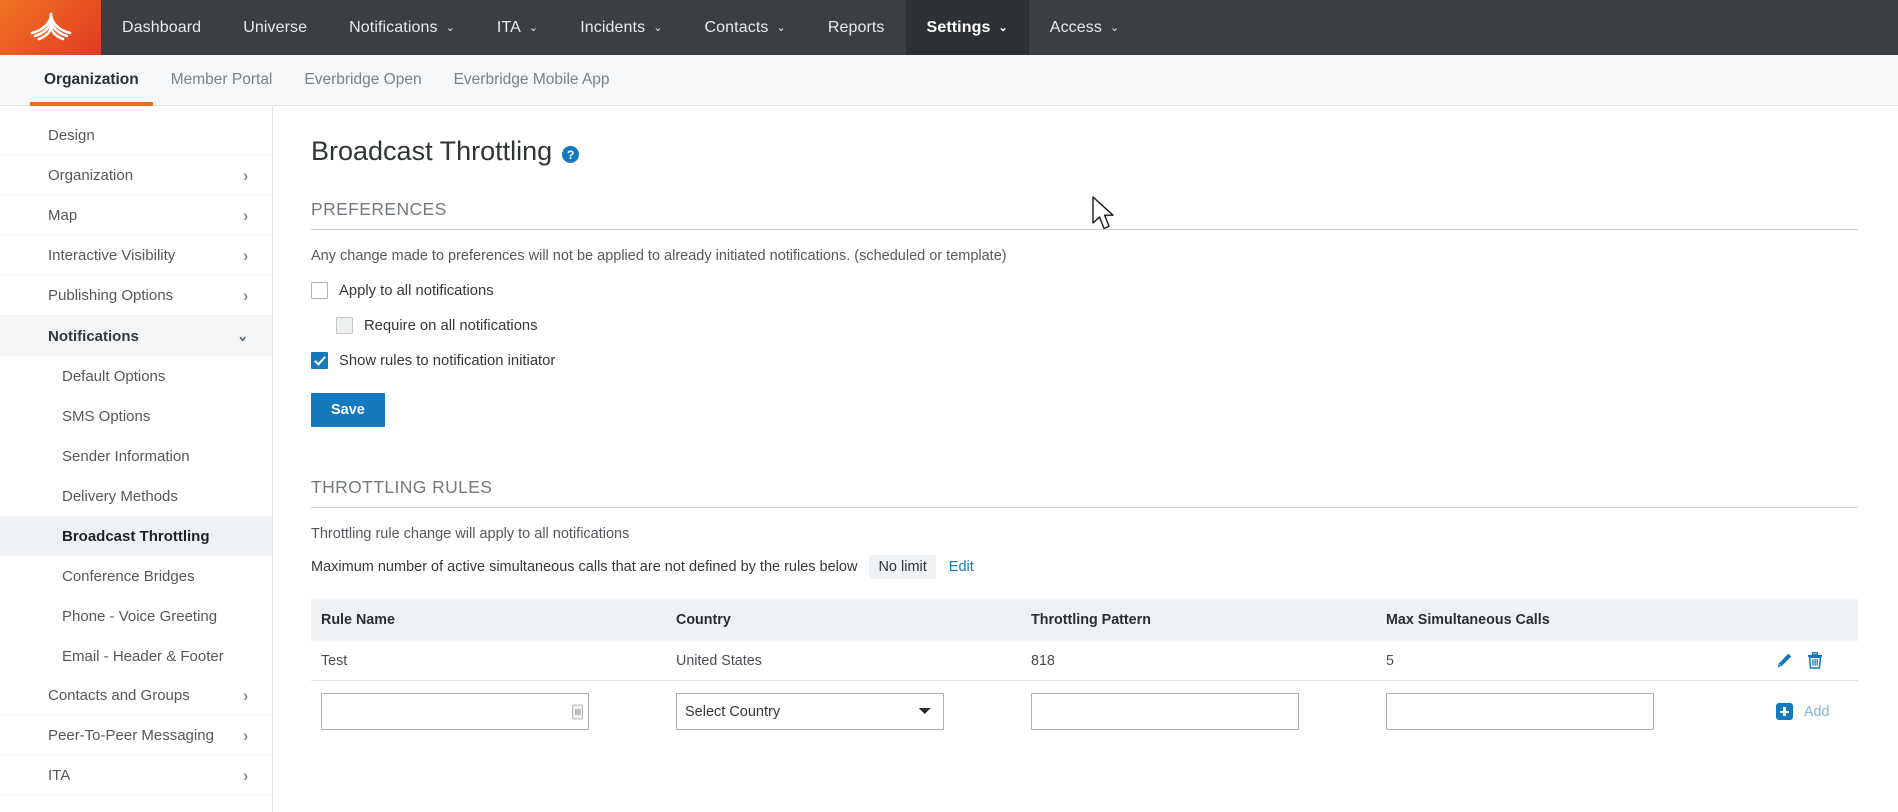 The image size is (1898, 812). I want to click on sidebar-item-interactive-visibility: Interactive Visibility ›, so click(136, 256).